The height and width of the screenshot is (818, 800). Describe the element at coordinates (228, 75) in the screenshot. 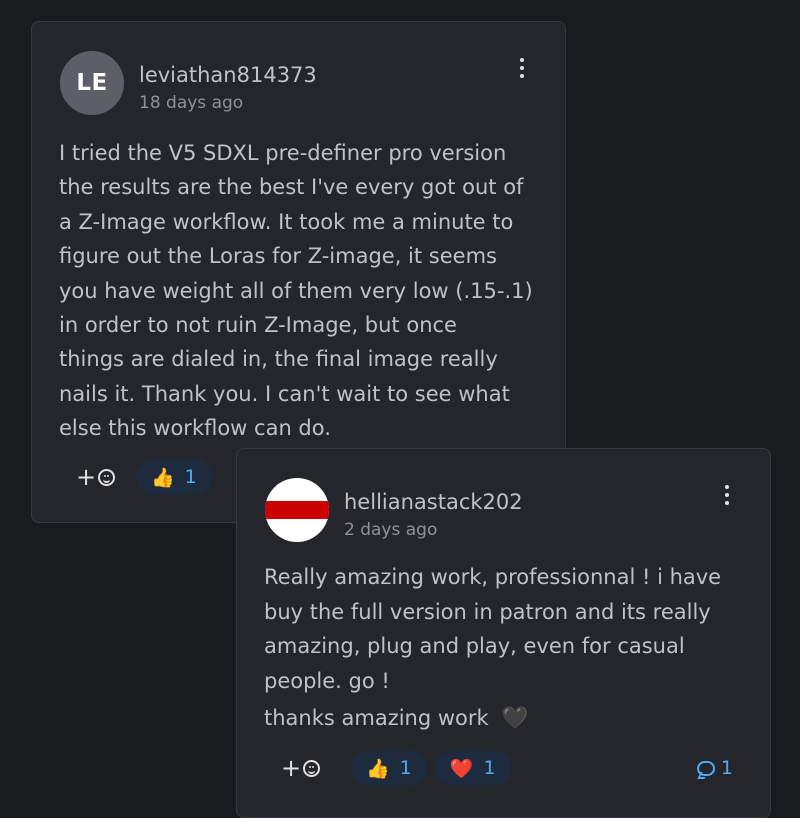

I see `comment-username: leviathan814373` at that location.